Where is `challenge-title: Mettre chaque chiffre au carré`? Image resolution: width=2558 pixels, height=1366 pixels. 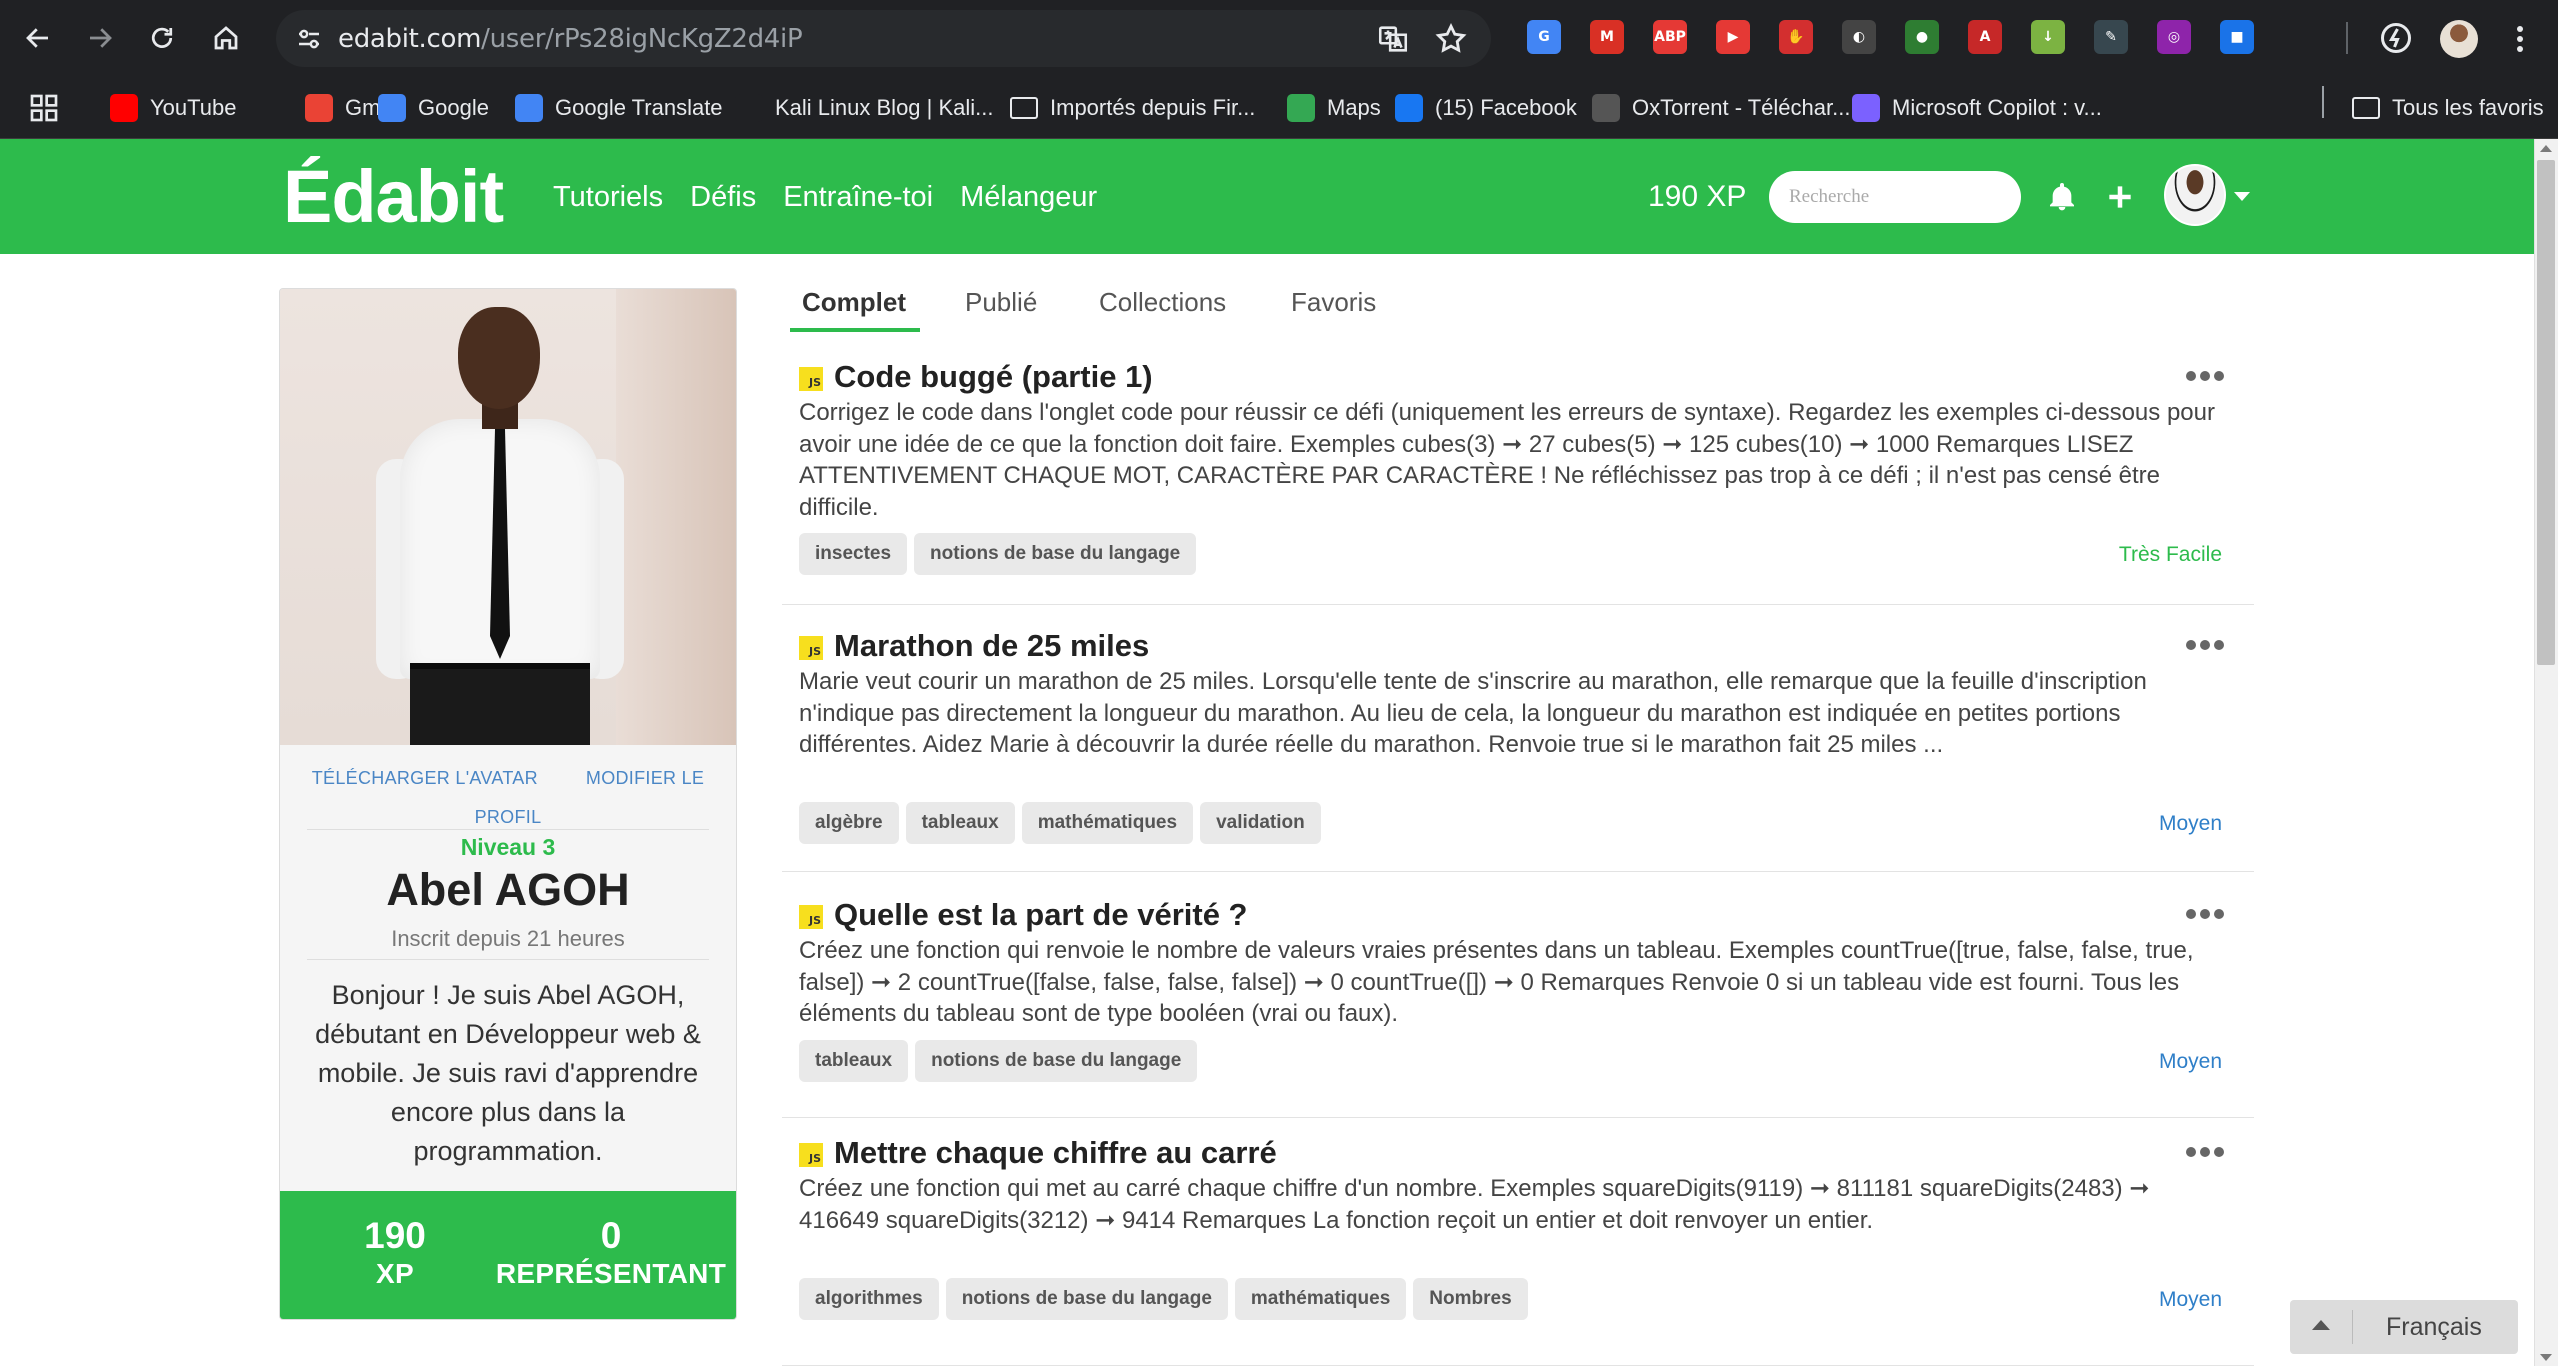
challenge-title: Mettre chaque chiffre au carré is located at coordinates (1055, 1153).